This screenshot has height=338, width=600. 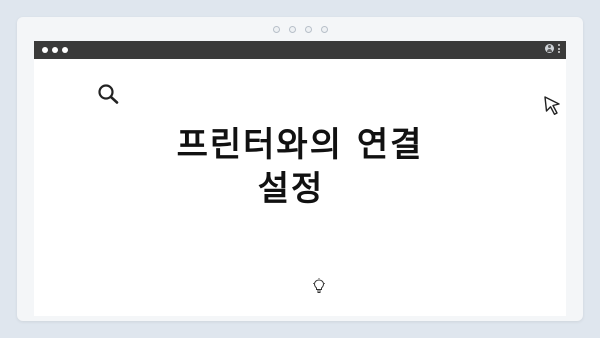 I want to click on window-controls, so click(x=55, y=50).